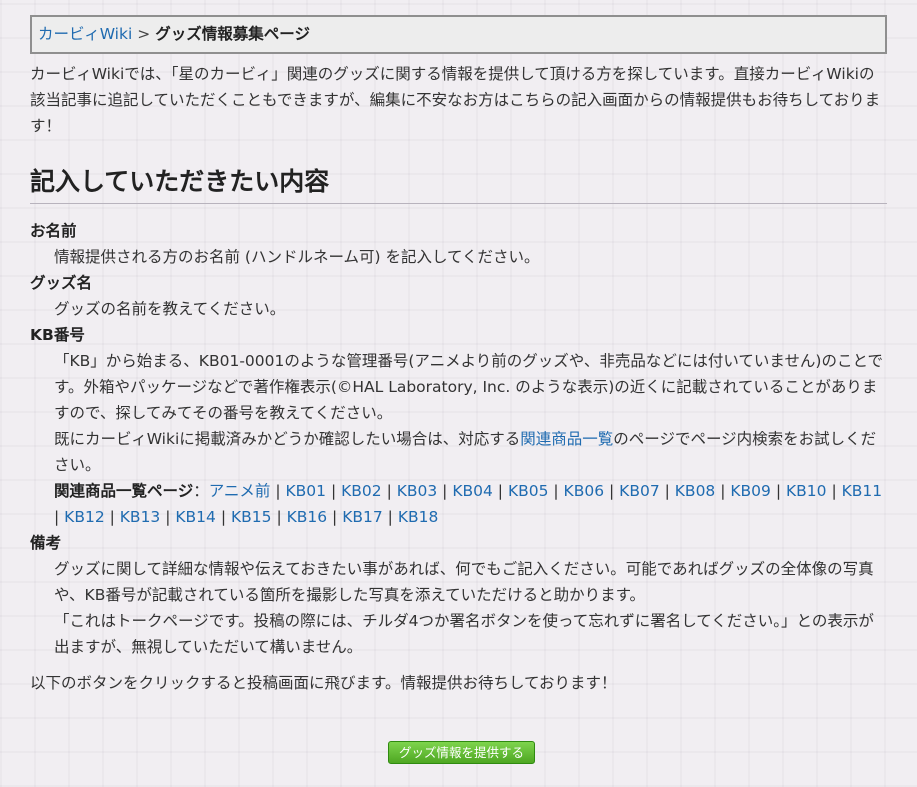 This screenshot has width=917, height=787. What do you see at coordinates (750, 491) in the screenshot?
I see `related-link-kb09: KB09` at bounding box center [750, 491].